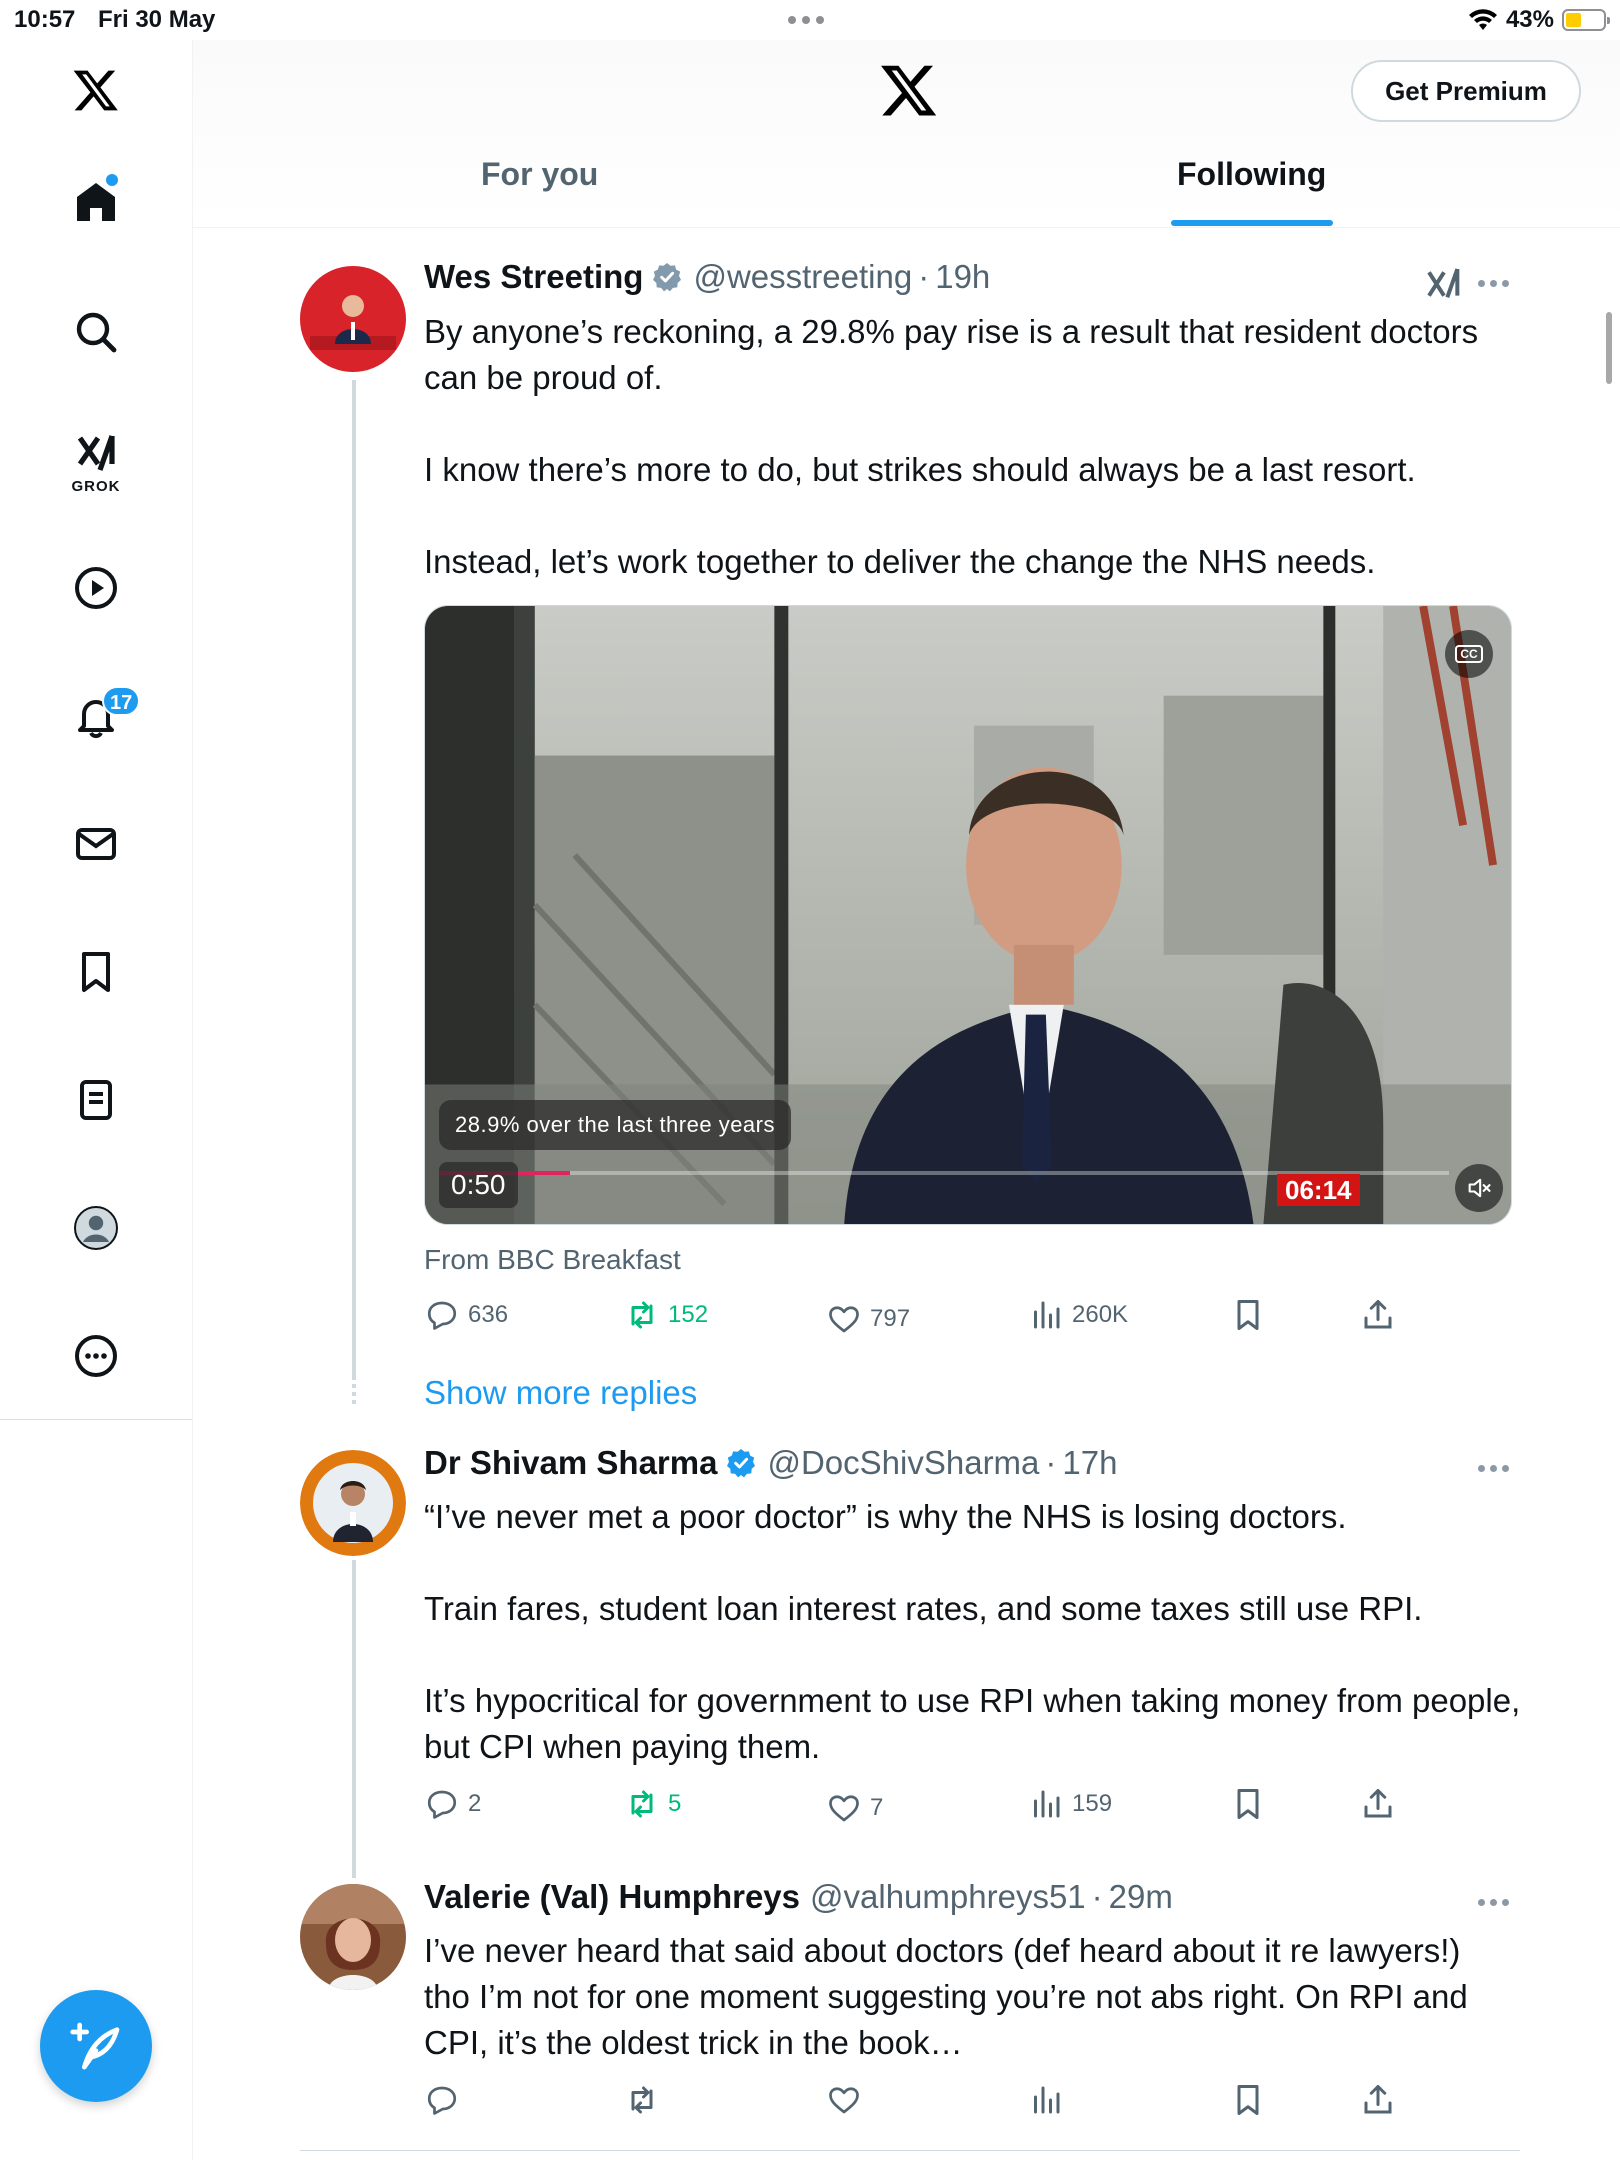  Describe the element at coordinates (844, 2100) in the screenshot. I see `like-button` at that location.